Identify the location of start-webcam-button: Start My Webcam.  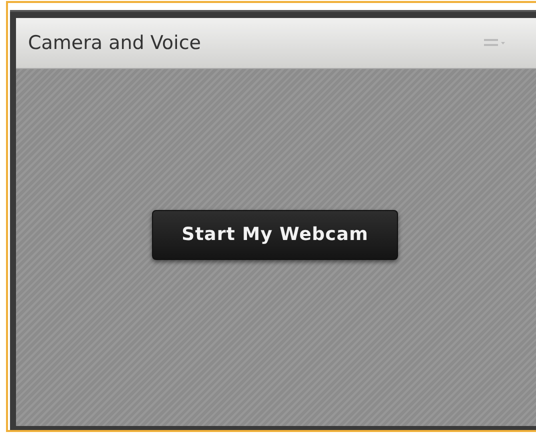
(275, 235).